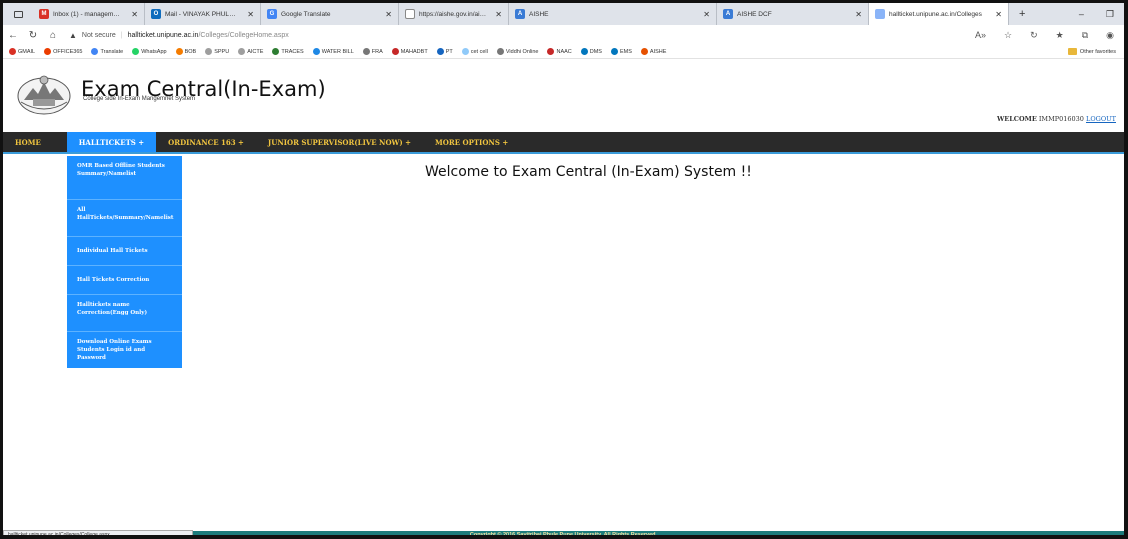 This screenshot has height=539, width=1128. I want to click on refresh-icon: ↻, so click(33, 35).